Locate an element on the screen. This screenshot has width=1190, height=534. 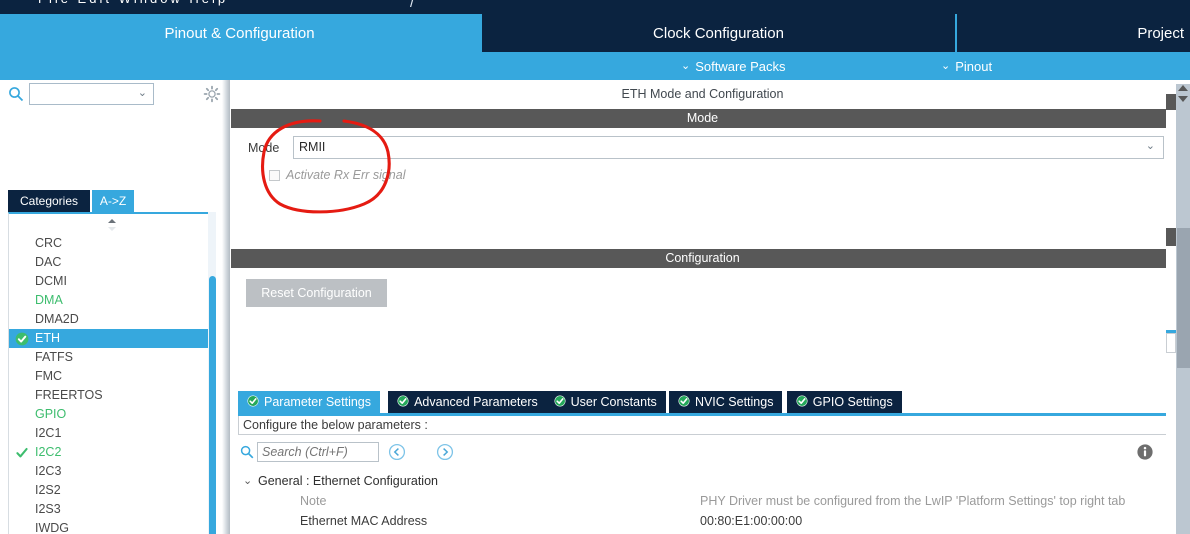
parameter-name: Note is located at coordinates (313, 501).